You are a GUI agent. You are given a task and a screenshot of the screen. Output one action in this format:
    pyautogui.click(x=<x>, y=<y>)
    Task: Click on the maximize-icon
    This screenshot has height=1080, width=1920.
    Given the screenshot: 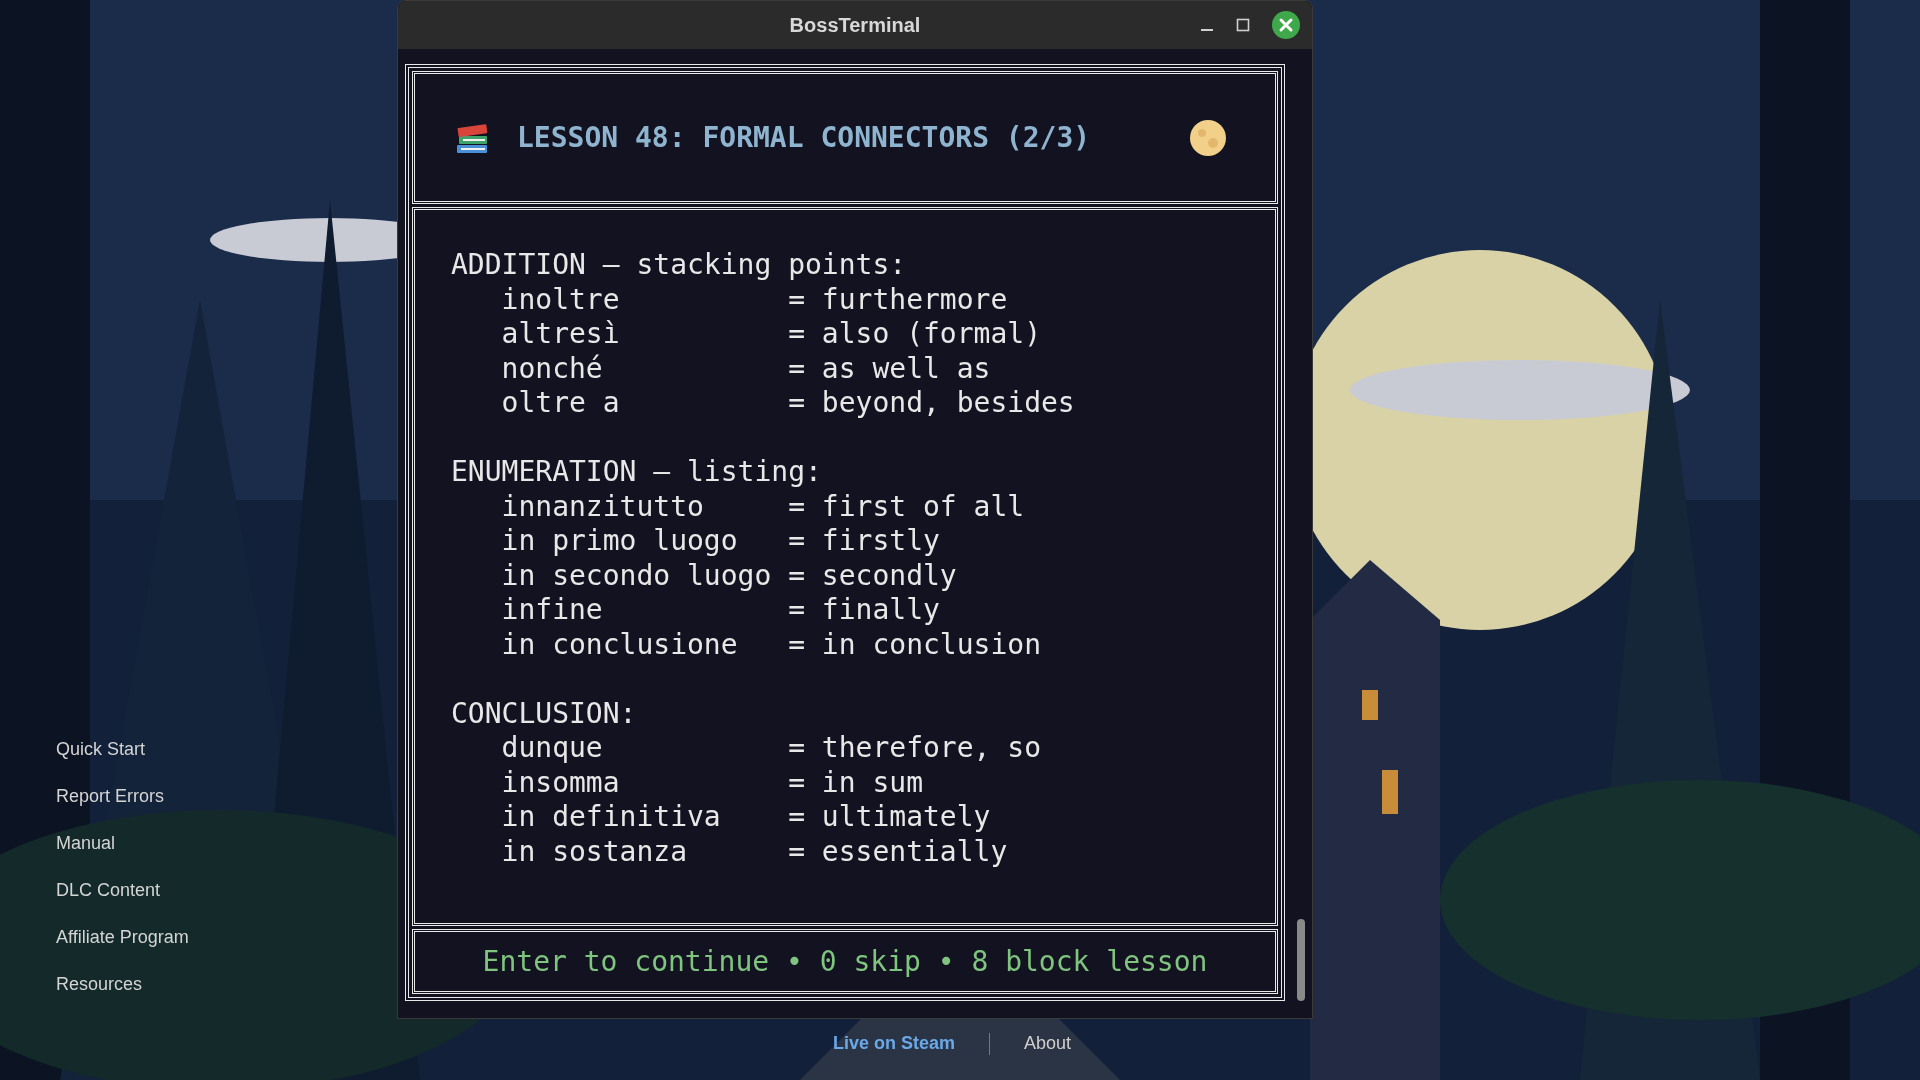 What is the action you would take?
    pyautogui.click(x=1243, y=25)
    